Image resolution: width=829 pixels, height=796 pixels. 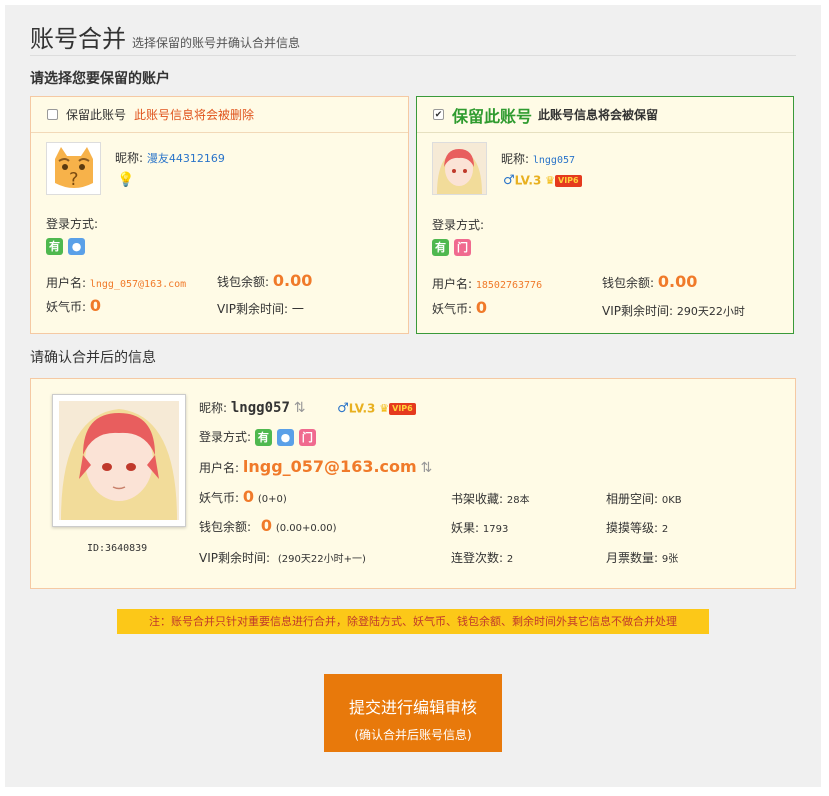 I want to click on merged-ticket: 9张, so click(x=670, y=559).